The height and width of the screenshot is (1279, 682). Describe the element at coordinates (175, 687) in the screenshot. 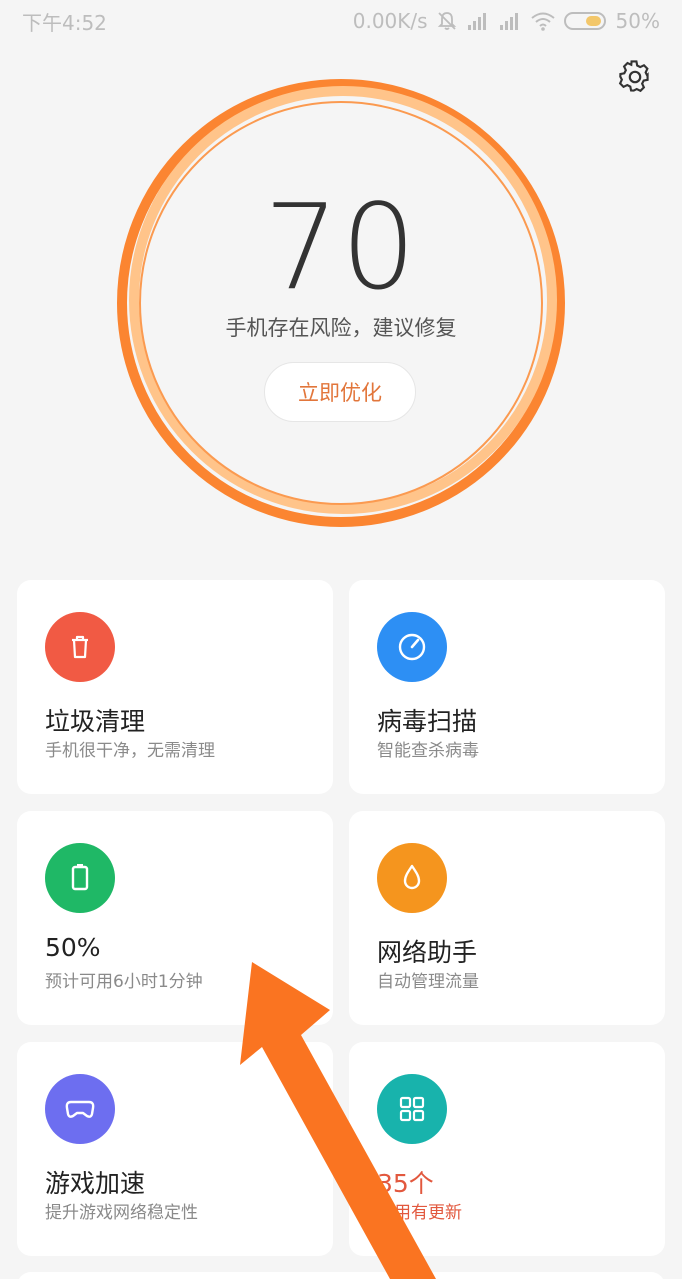

I see `card-junk-clean: 垃圾清理 手机很干净，无需清理` at that location.